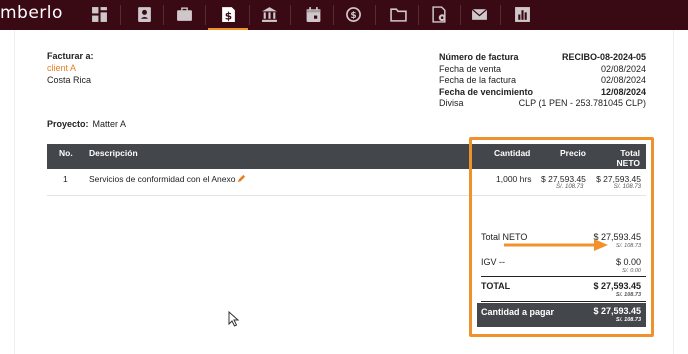 Image resolution: width=688 pixels, height=354 pixels. I want to click on meta-row-due-date: Fecha de vencimiento 12/08/2024, so click(542, 91).